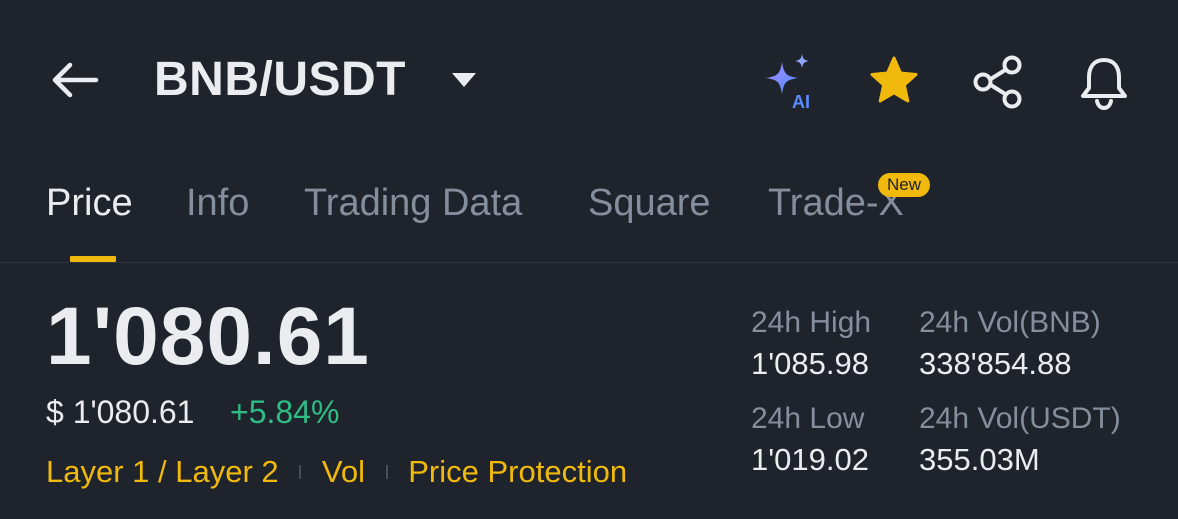 Image resolution: width=1178 pixels, height=519 pixels. I want to click on stat-vol-quote-label: 24h Vol(USDT), so click(1020, 418).